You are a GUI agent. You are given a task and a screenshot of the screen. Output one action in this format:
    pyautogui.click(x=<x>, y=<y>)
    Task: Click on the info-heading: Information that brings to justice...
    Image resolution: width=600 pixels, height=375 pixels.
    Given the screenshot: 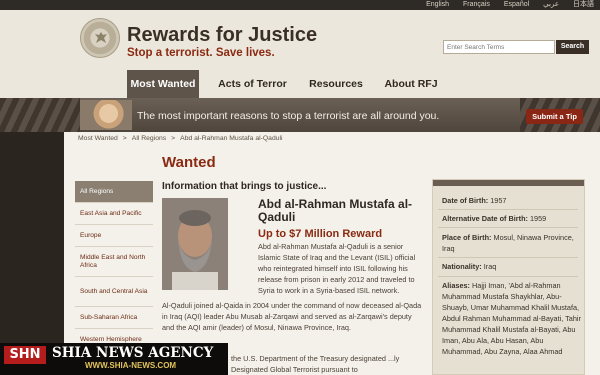 What is the action you would take?
    pyautogui.click(x=244, y=186)
    